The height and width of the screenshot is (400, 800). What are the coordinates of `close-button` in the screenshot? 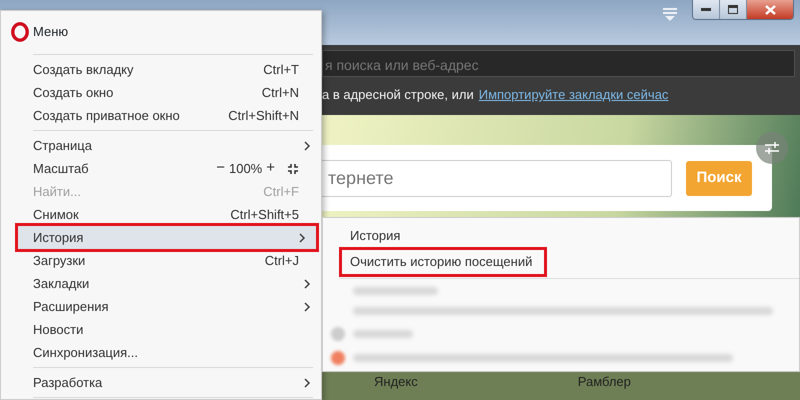 It's located at (770, 9).